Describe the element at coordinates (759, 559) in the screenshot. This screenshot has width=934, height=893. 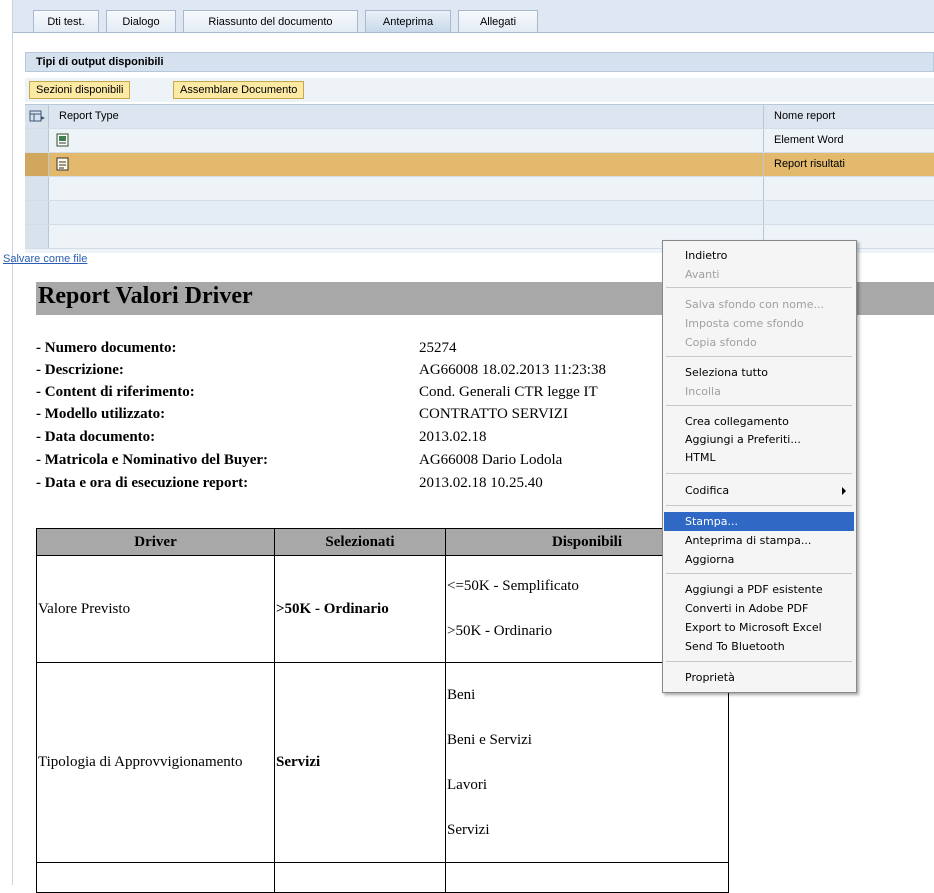
I see `menu-item-aggiorna: Aggiorna` at that location.